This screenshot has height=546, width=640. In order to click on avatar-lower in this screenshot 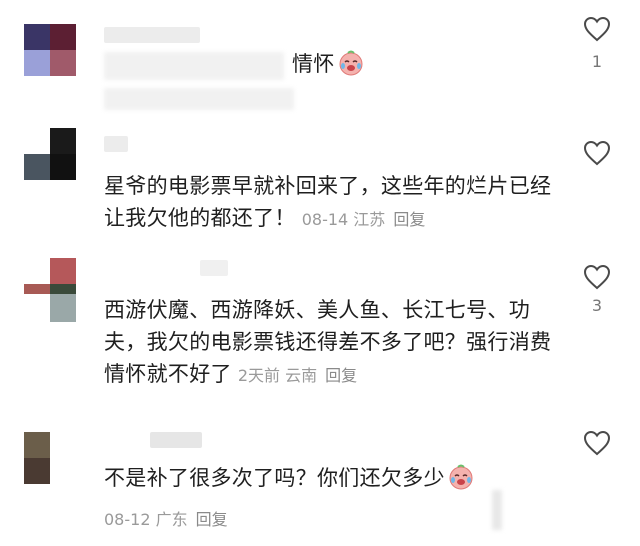, I will do `click(50, 308)`.